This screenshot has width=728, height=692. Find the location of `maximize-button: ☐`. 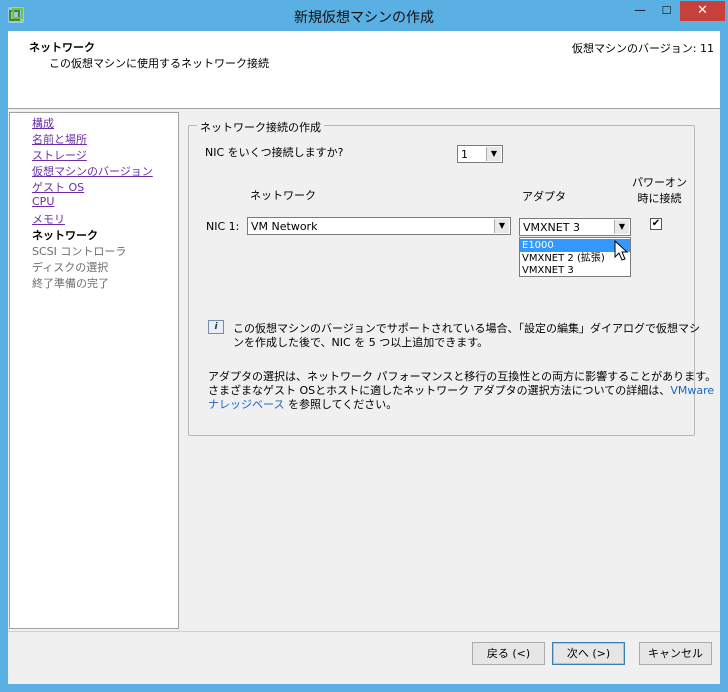

maximize-button: ☐ is located at coordinates (666, 11).